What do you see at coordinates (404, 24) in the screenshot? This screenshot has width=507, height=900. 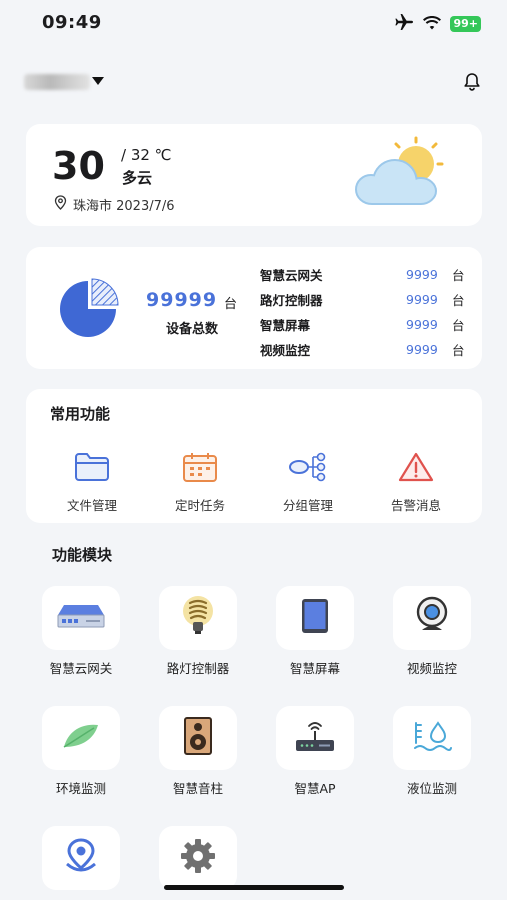 I see `airplane-icon` at bounding box center [404, 24].